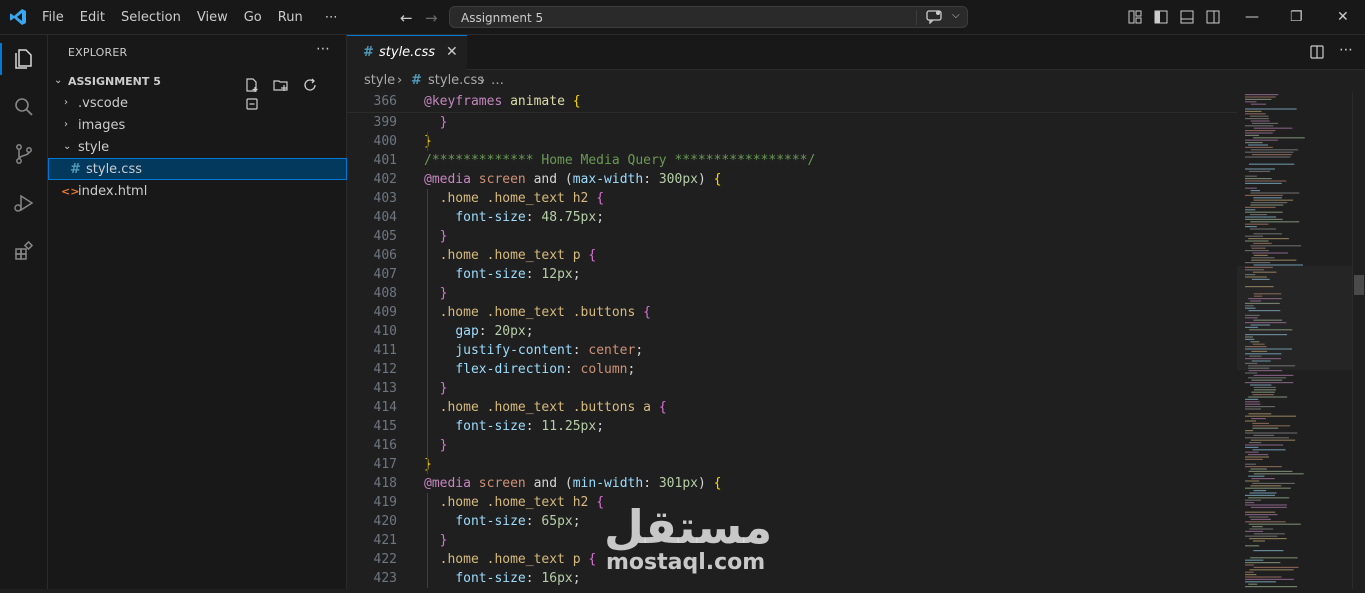  What do you see at coordinates (792, 388) in the screenshot?
I see `code-line: 413 }` at bounding box center [792, 388].